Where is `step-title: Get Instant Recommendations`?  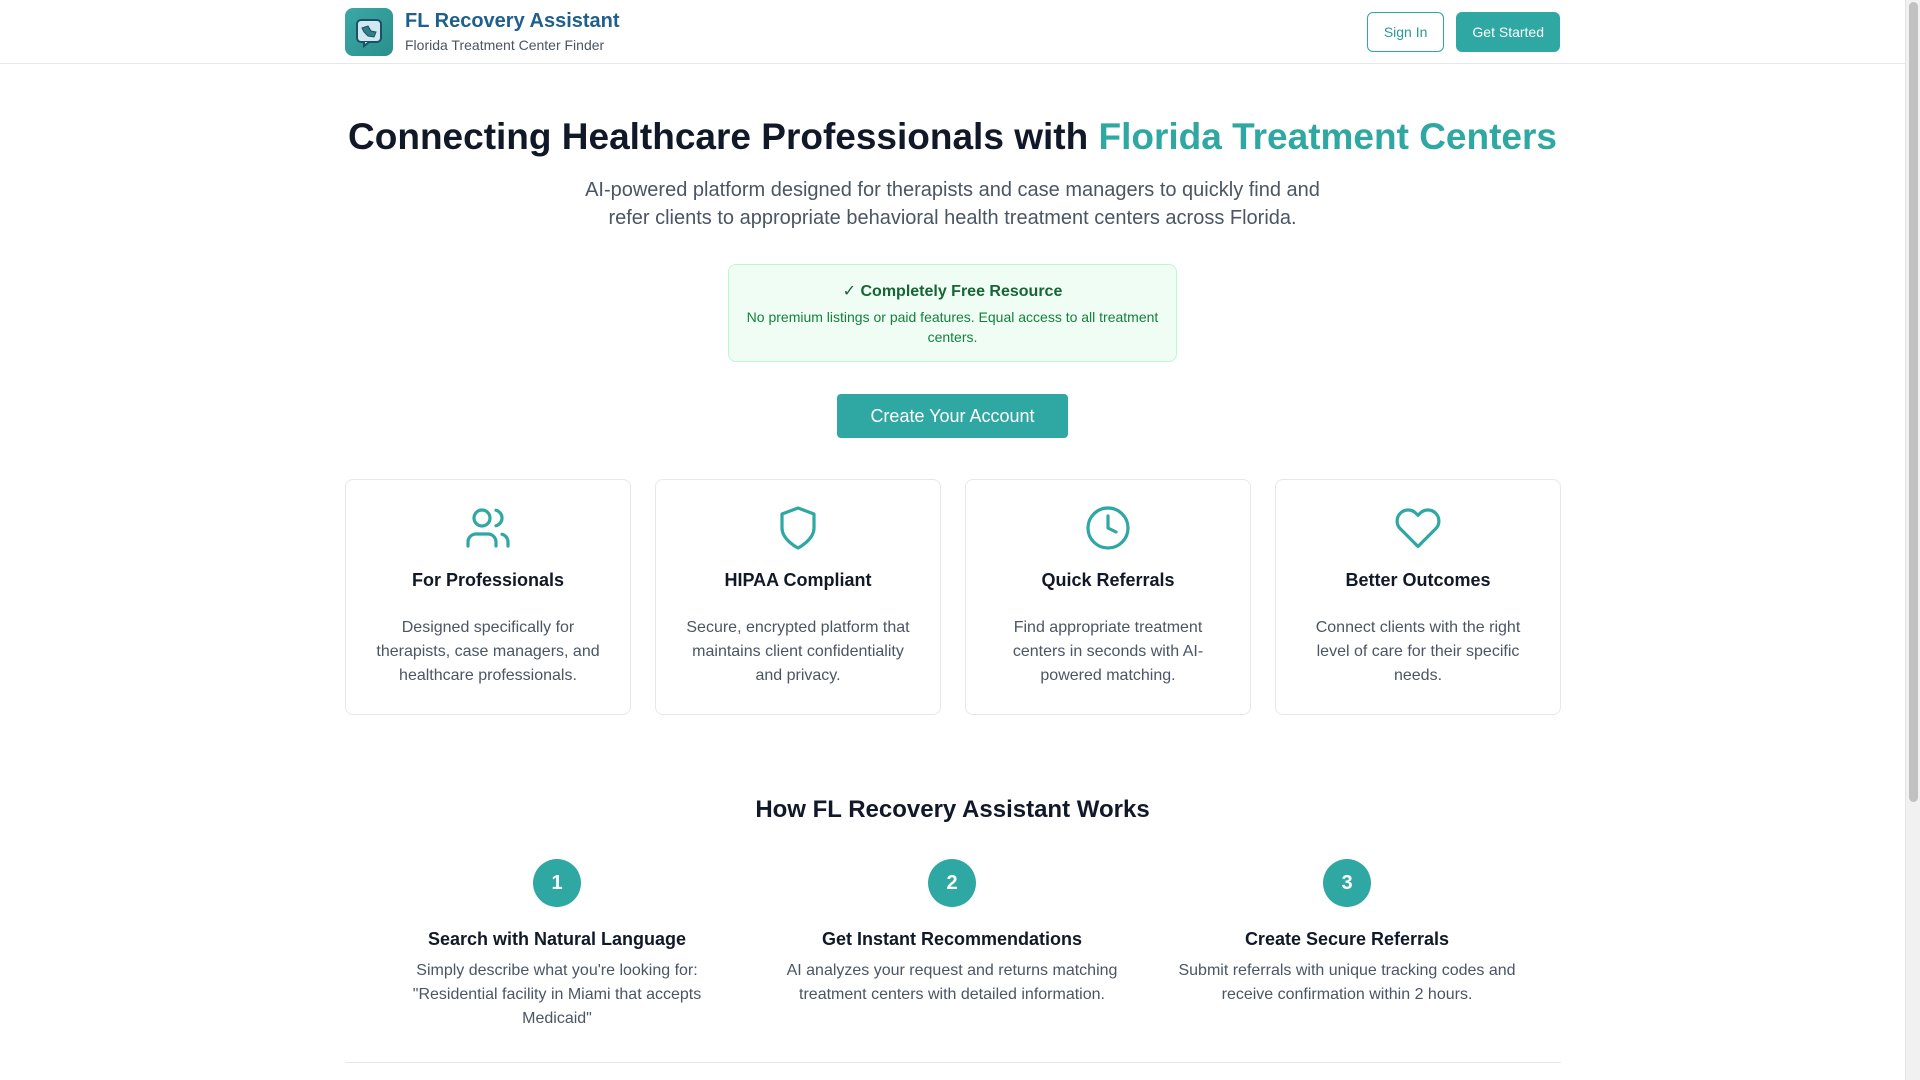 step-title: Get Instant Recommendations is located at coordinates (952, 939).